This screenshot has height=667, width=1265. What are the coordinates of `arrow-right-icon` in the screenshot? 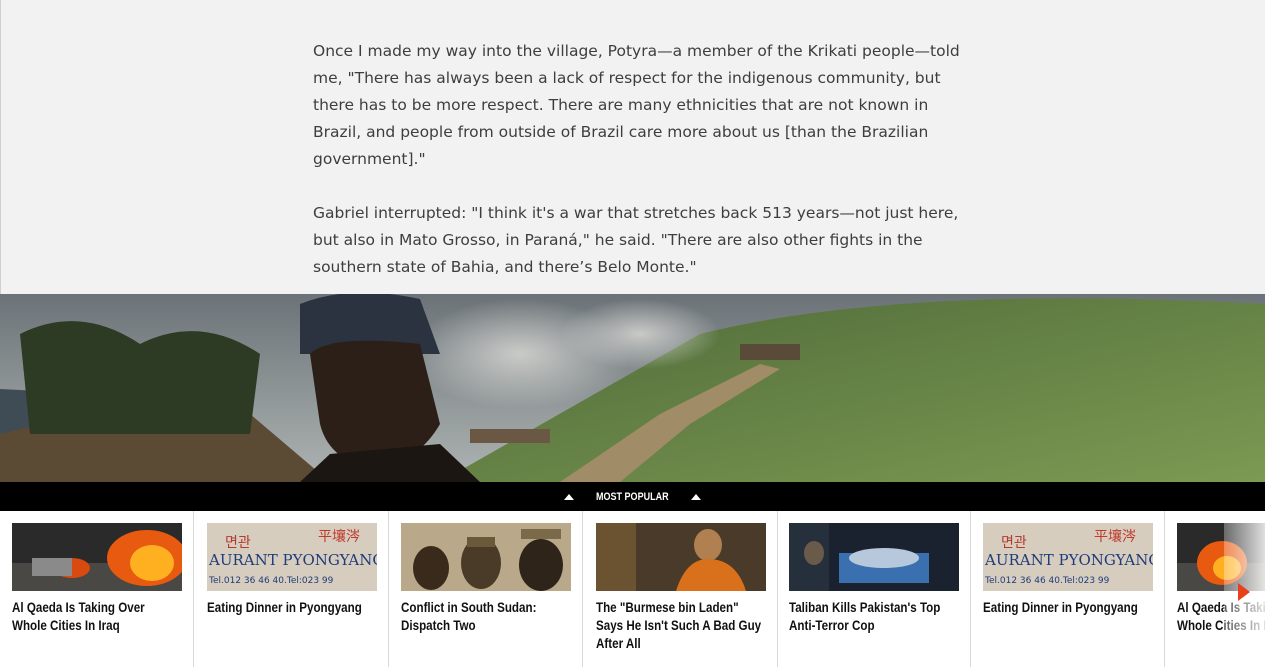 It's located at (1244, 592).